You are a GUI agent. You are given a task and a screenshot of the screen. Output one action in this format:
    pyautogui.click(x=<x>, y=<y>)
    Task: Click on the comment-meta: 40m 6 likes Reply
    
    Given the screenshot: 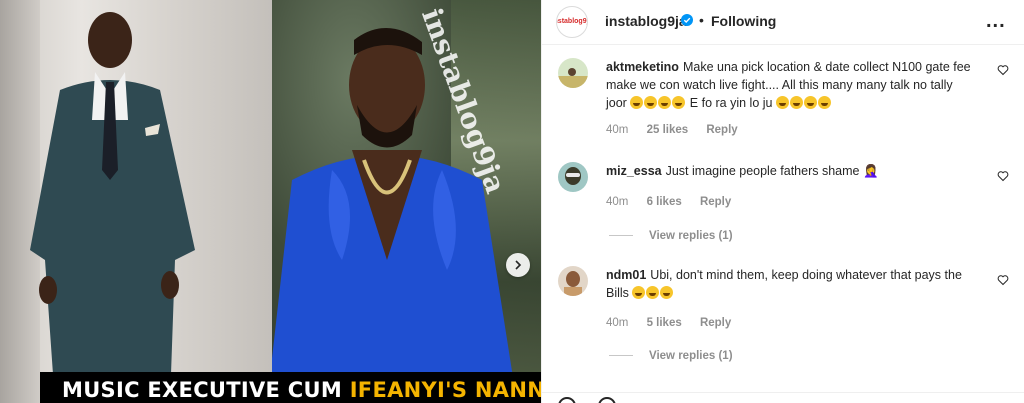 What is the action you would take?
    pyautogui.click(x=676, y=202)
    